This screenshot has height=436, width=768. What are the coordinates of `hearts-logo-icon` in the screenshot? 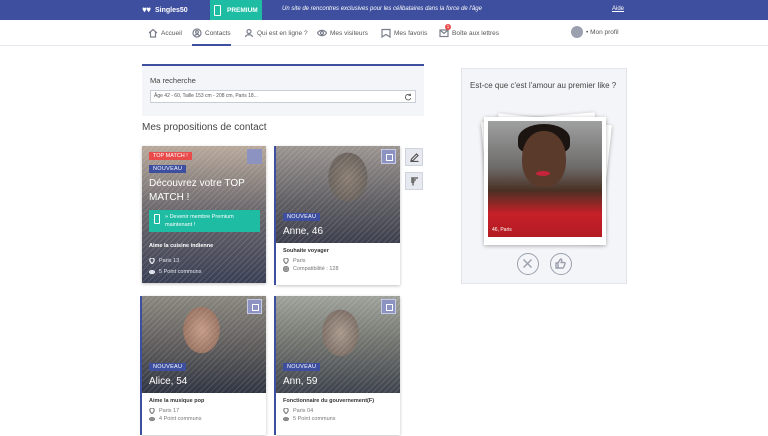 It's located at (146, 9).